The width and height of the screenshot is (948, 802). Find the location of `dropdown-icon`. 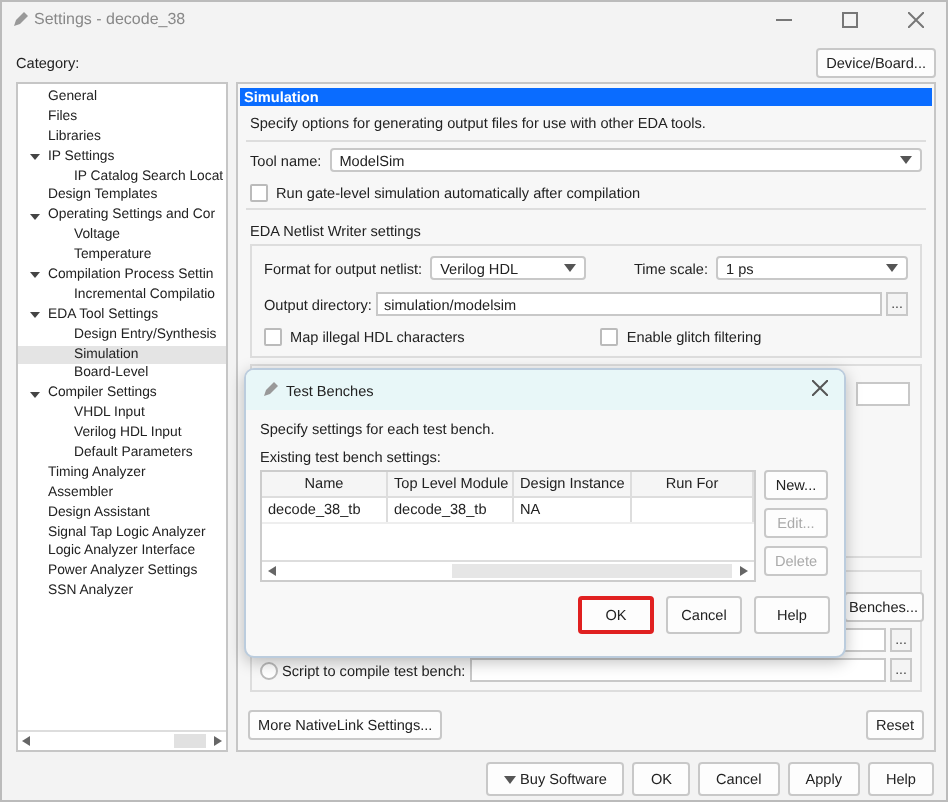

dropdown-icon is located at coordinates (510, 780).